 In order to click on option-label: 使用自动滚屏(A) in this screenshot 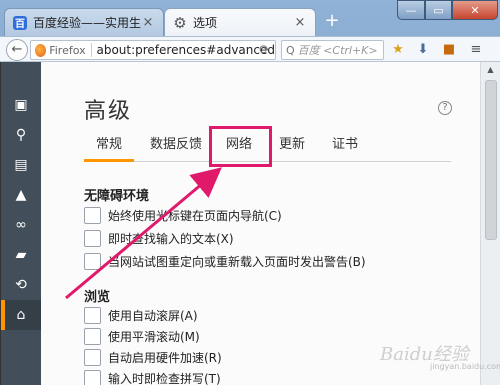, I will do `click(153, 315)`.